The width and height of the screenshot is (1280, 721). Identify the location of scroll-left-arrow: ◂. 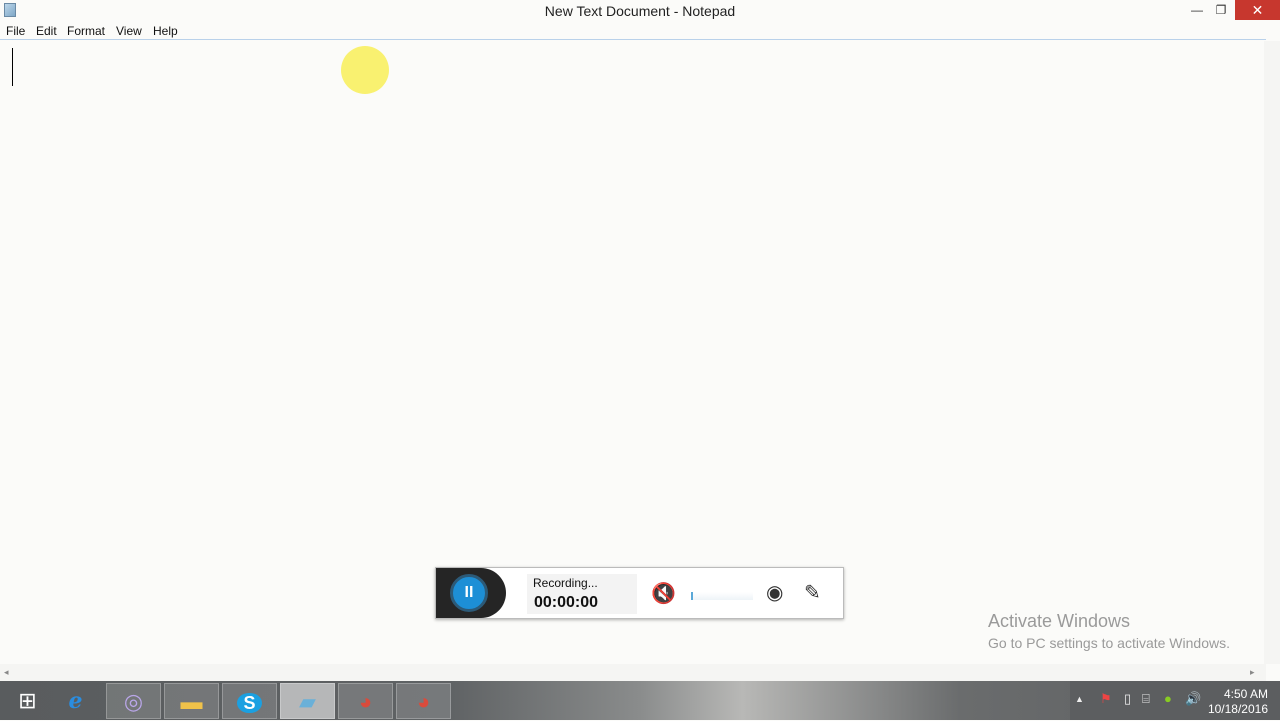
(6, 672).